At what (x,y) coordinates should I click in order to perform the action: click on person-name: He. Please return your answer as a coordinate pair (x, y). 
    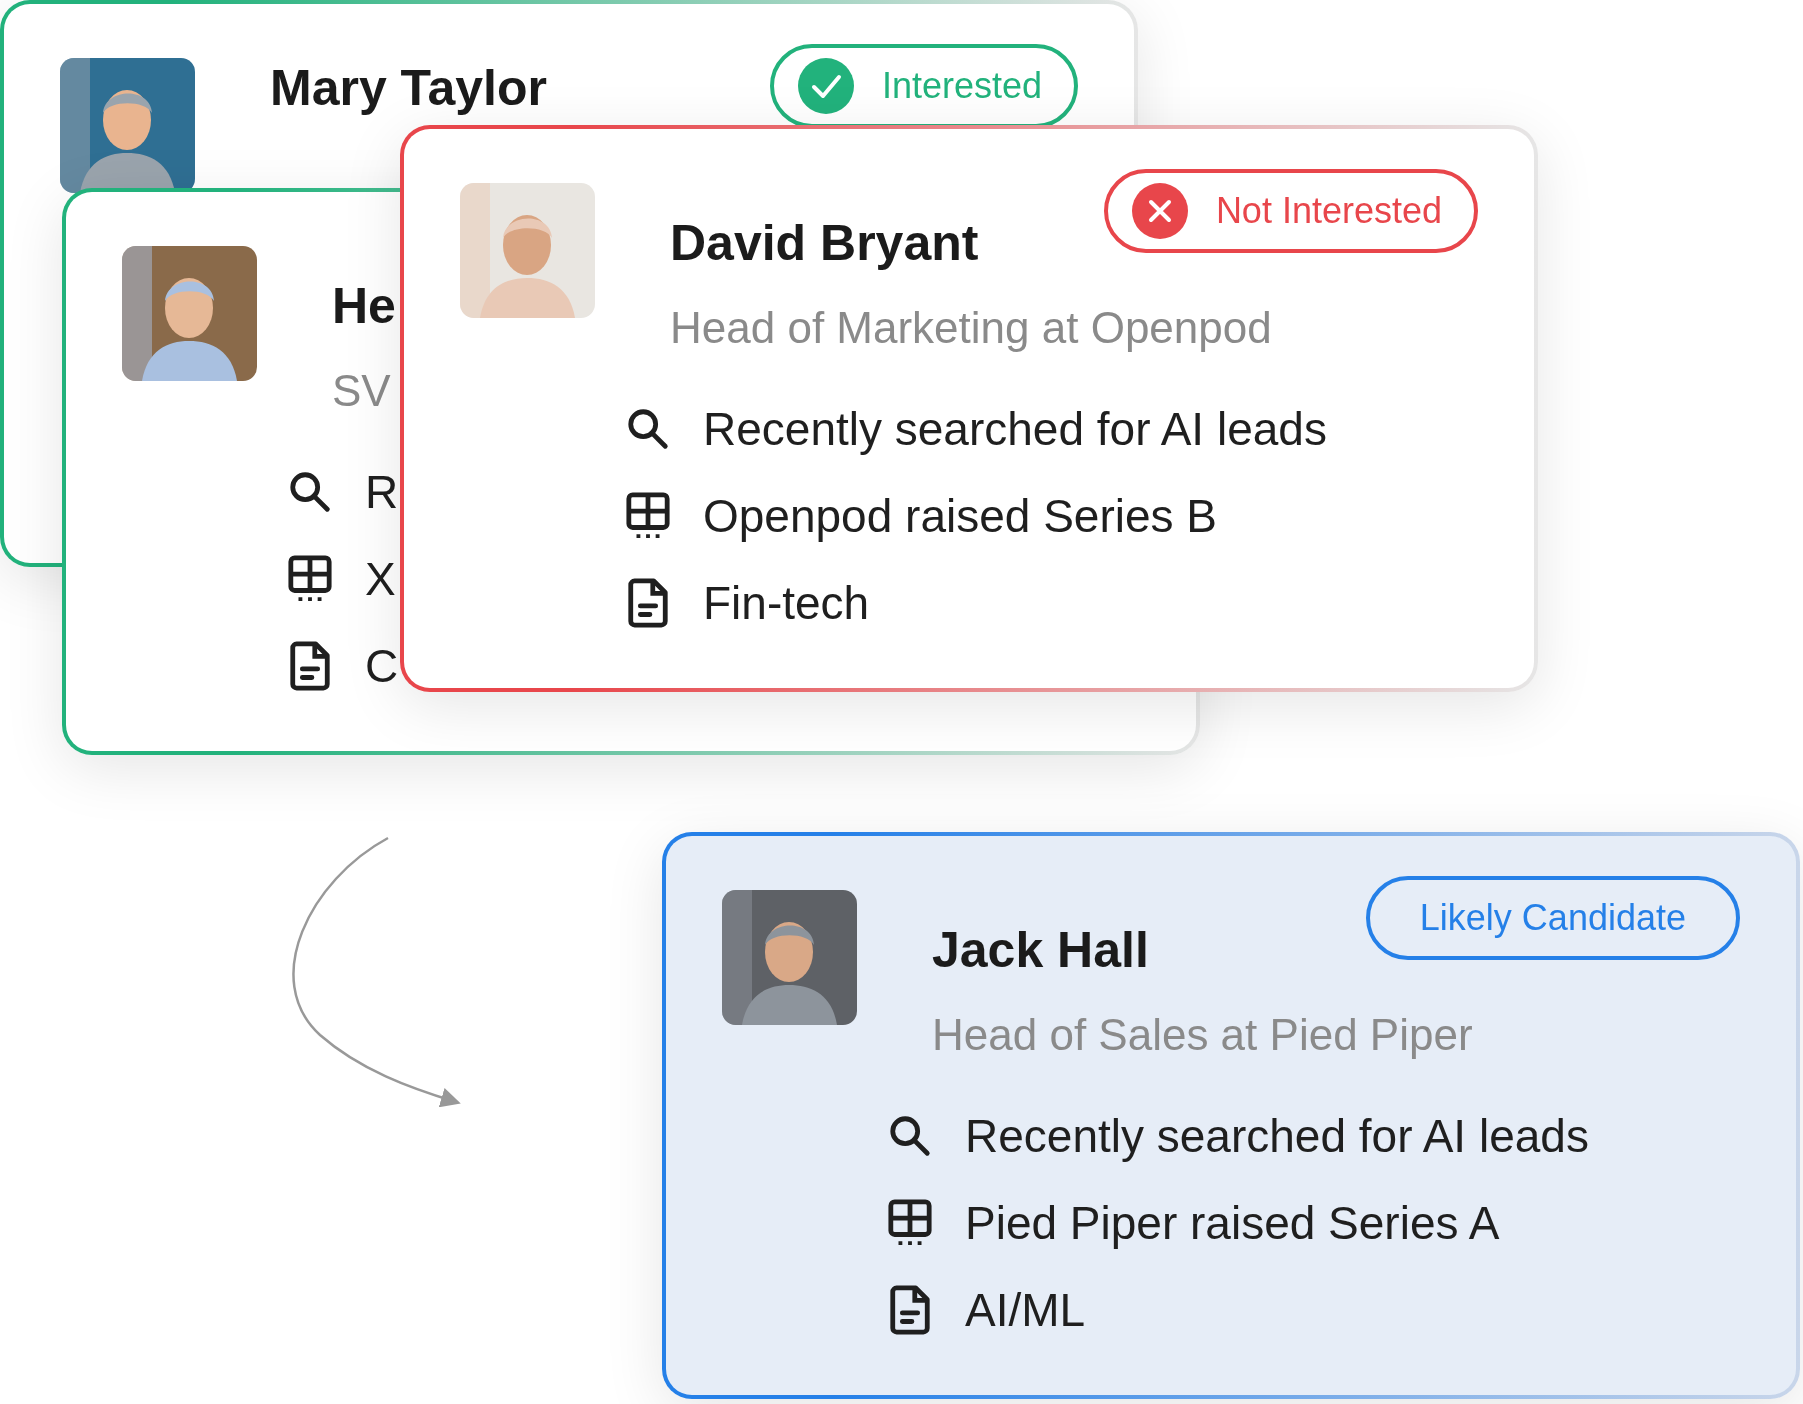
    Looking at the image, I should click on (364, 306).